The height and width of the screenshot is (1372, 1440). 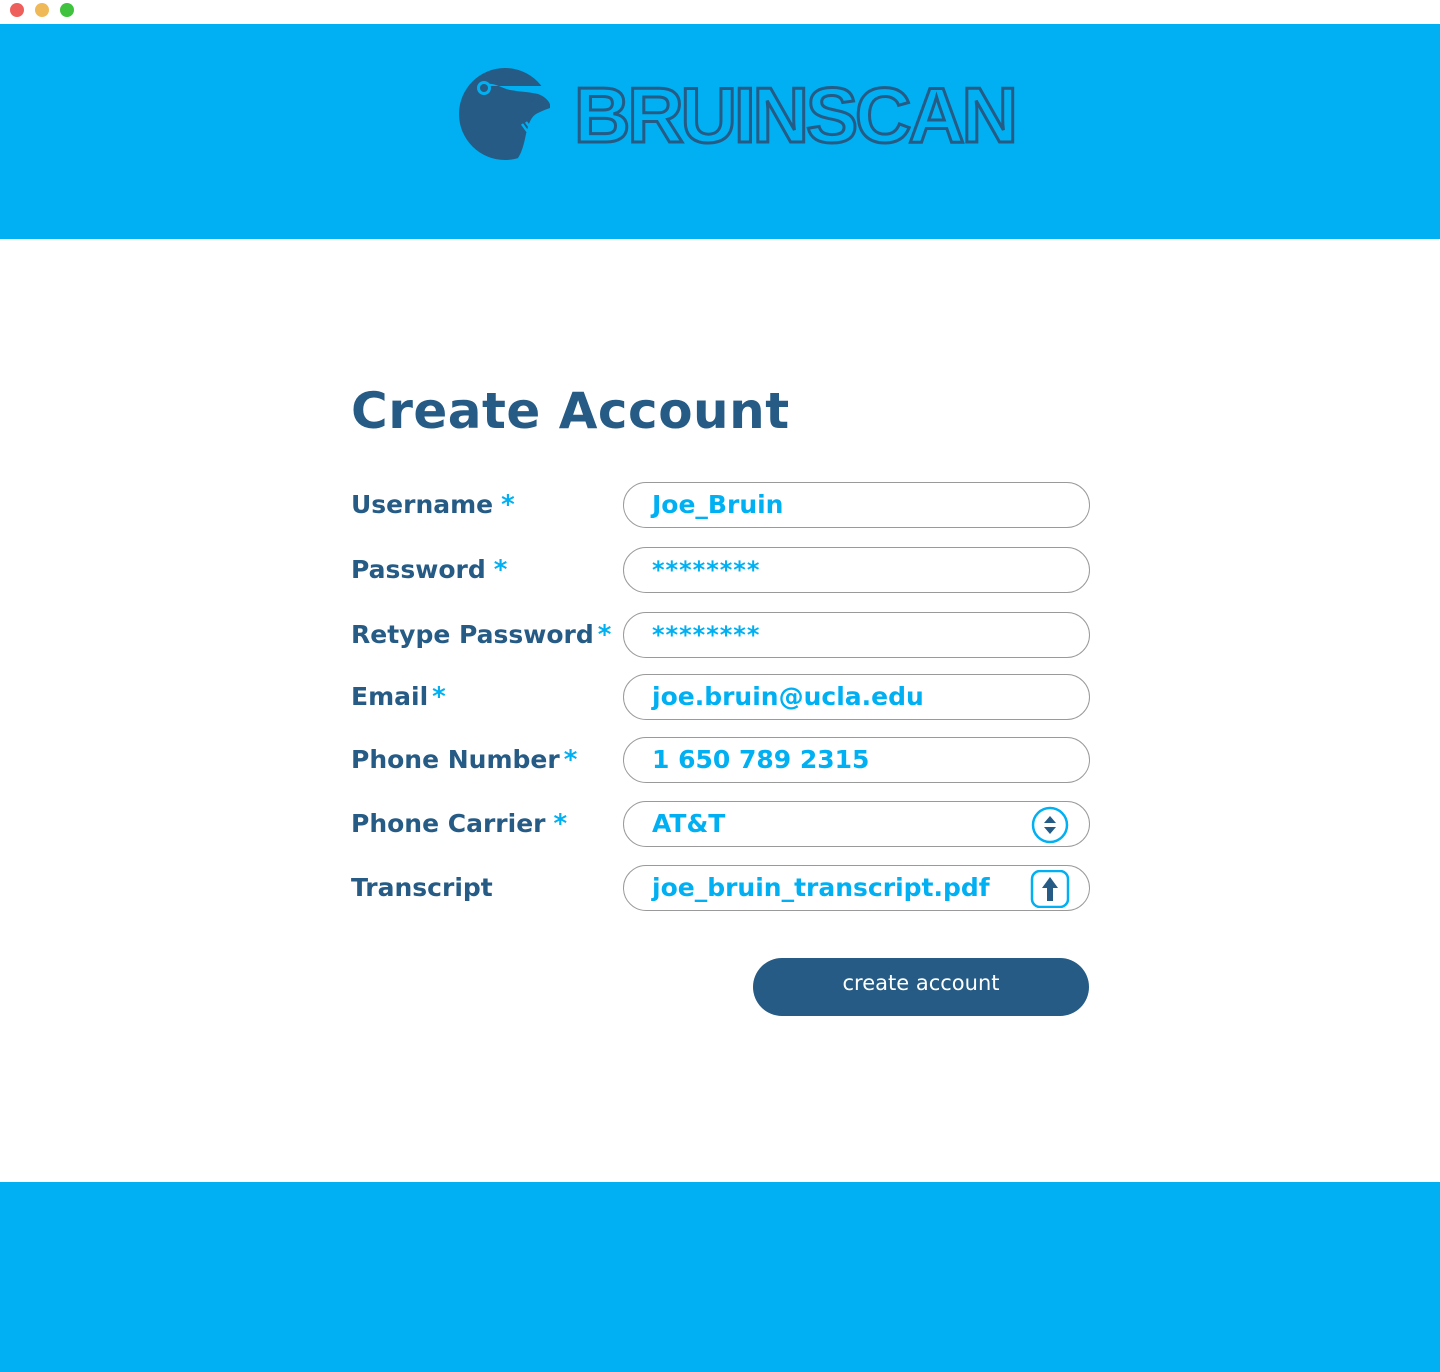 What do you see at coordinates (42, 10) in the screenshot?
I see `window-minimize-button` at bounding box center [42, 10].